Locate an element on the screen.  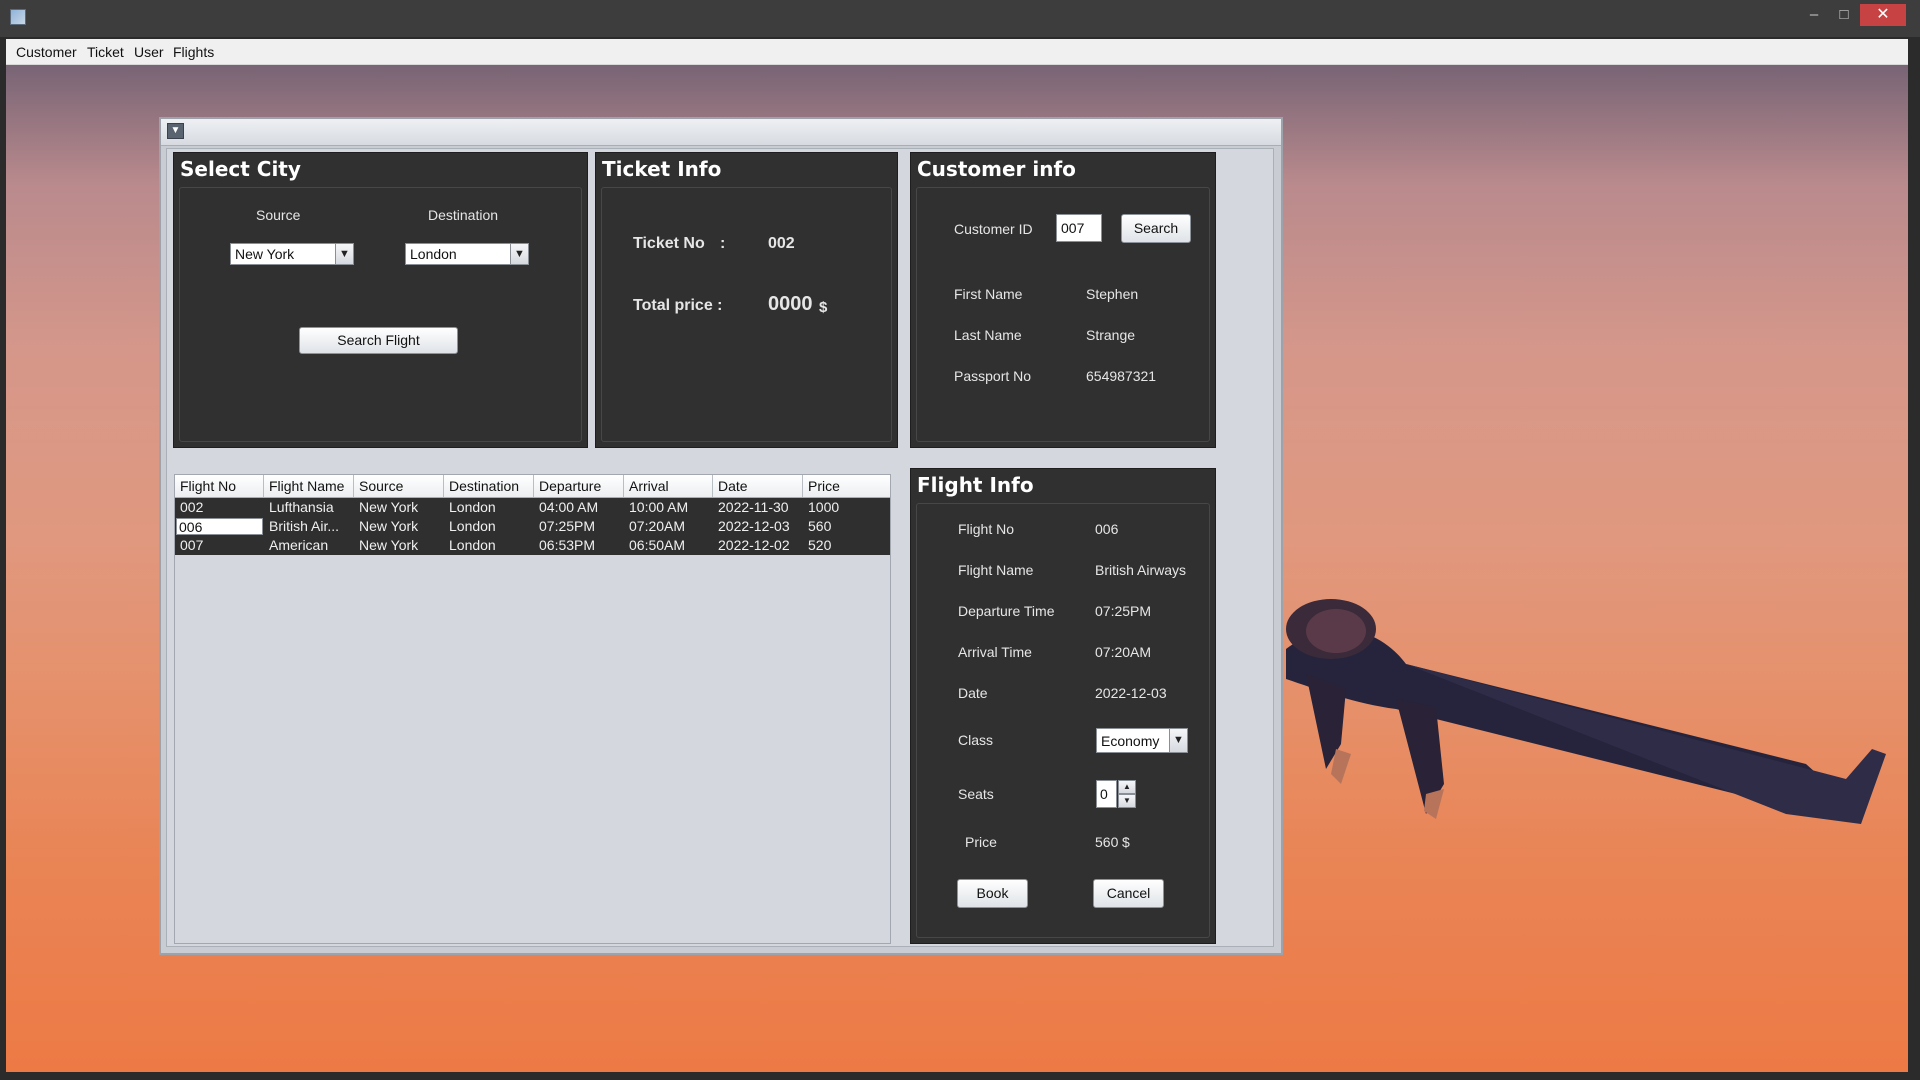
search-flight-button: Search Flight is located at coordinates (378, 340).